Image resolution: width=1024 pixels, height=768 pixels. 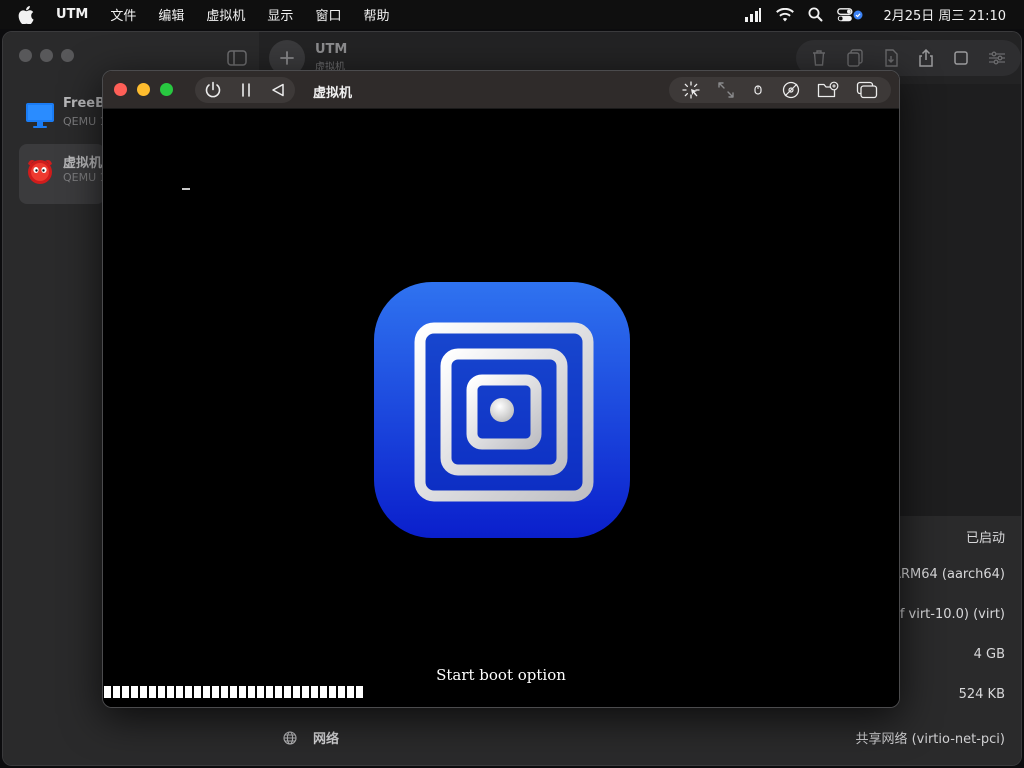 I want to click on spotlight-search-icon, so click(x=815, y=14).